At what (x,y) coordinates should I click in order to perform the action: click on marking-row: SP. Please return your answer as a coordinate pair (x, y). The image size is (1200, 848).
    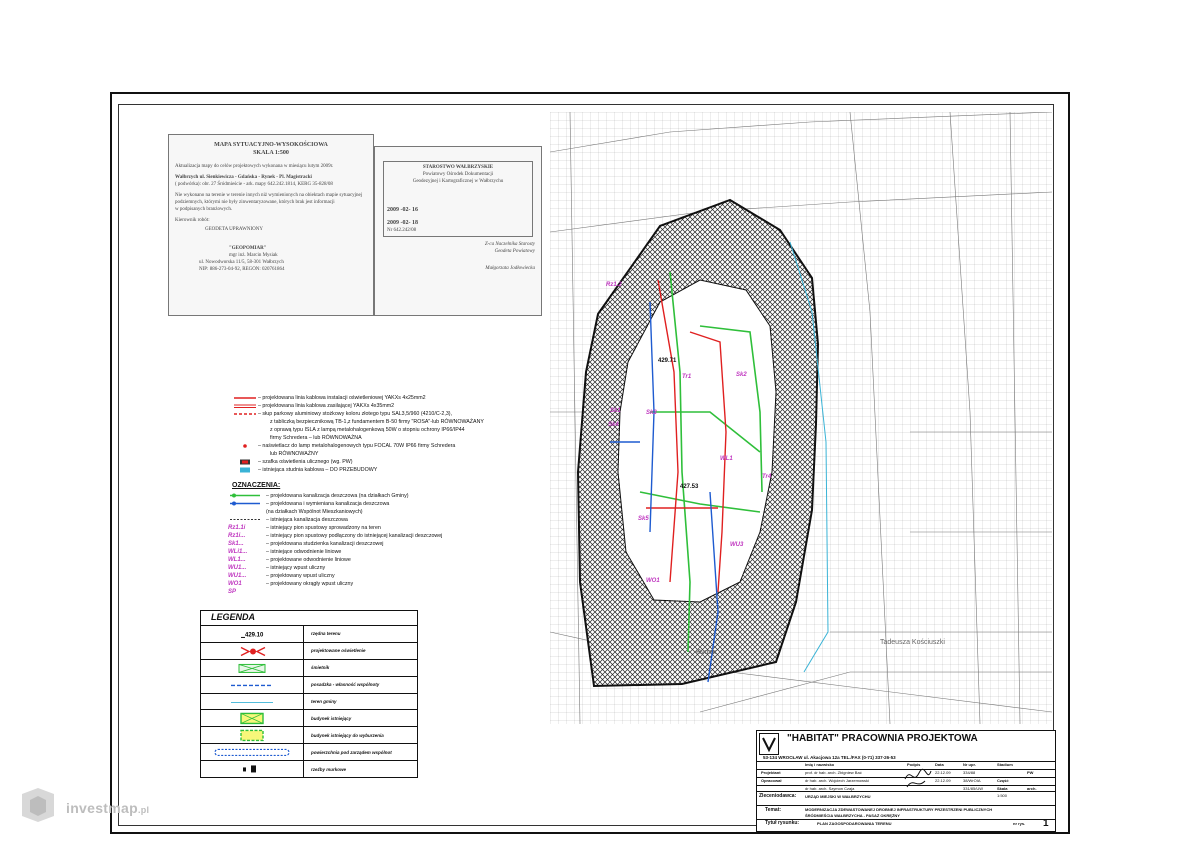
    Looking at the image, I should click on (383, 592).